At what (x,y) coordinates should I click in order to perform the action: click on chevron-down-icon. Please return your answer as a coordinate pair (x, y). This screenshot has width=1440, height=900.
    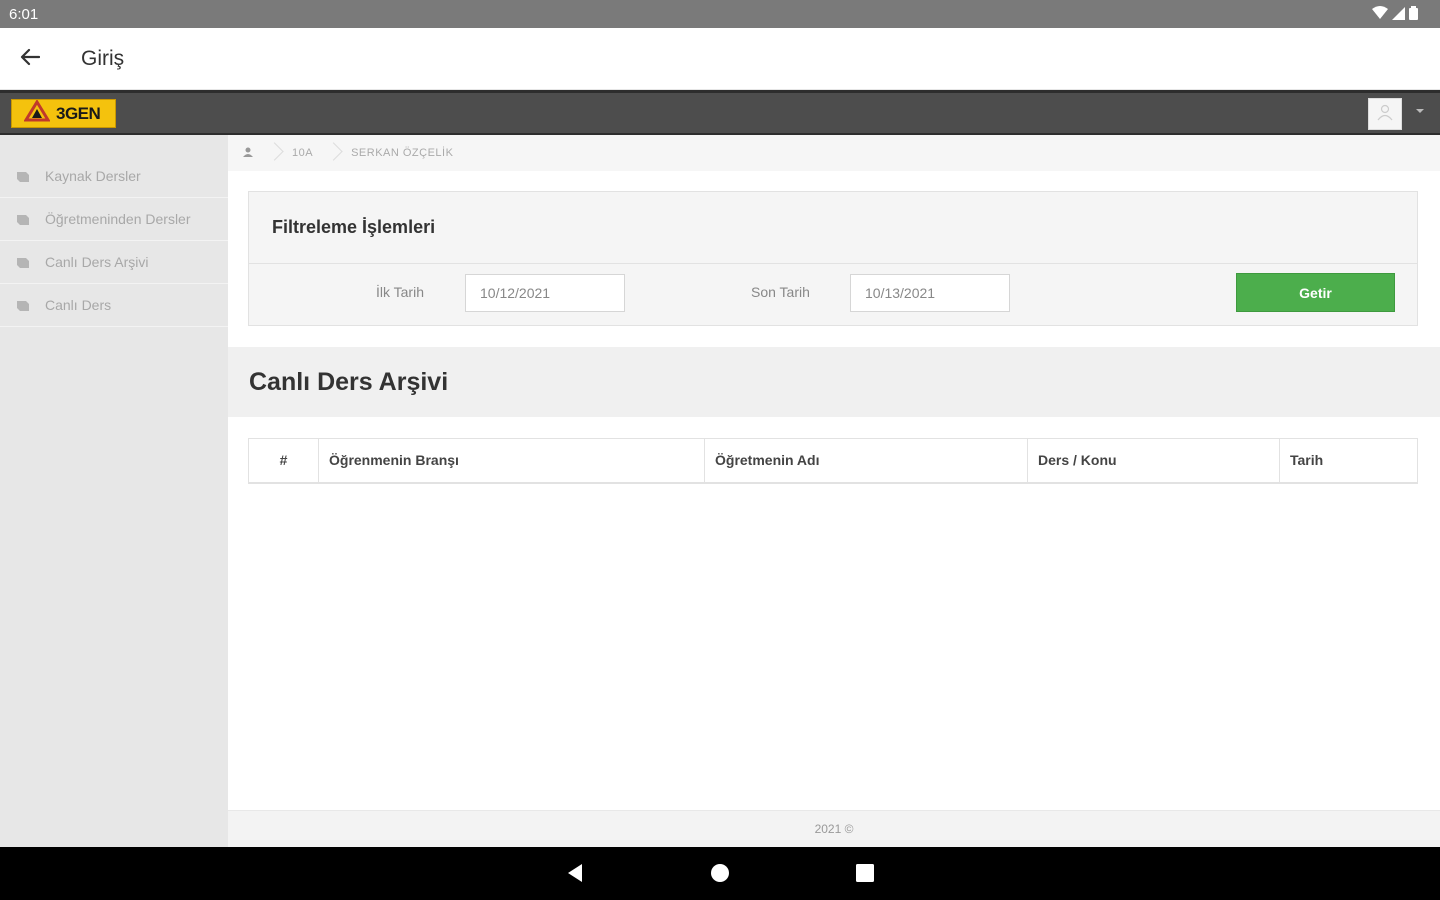
    Looking at the image, I should click on (1420, 111).